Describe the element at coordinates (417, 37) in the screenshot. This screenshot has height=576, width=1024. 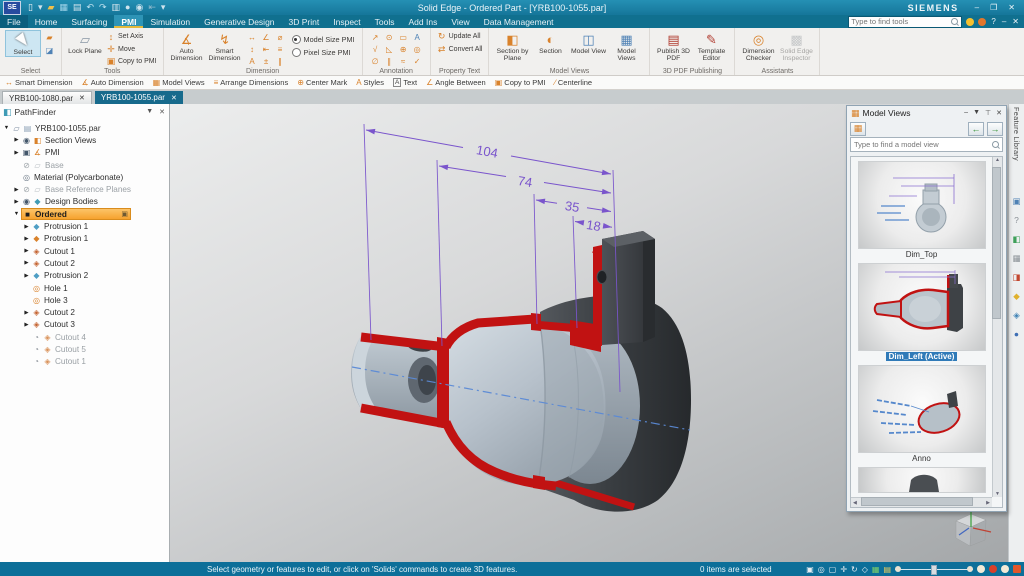
I see `text-annotation-icon: A` at that location.